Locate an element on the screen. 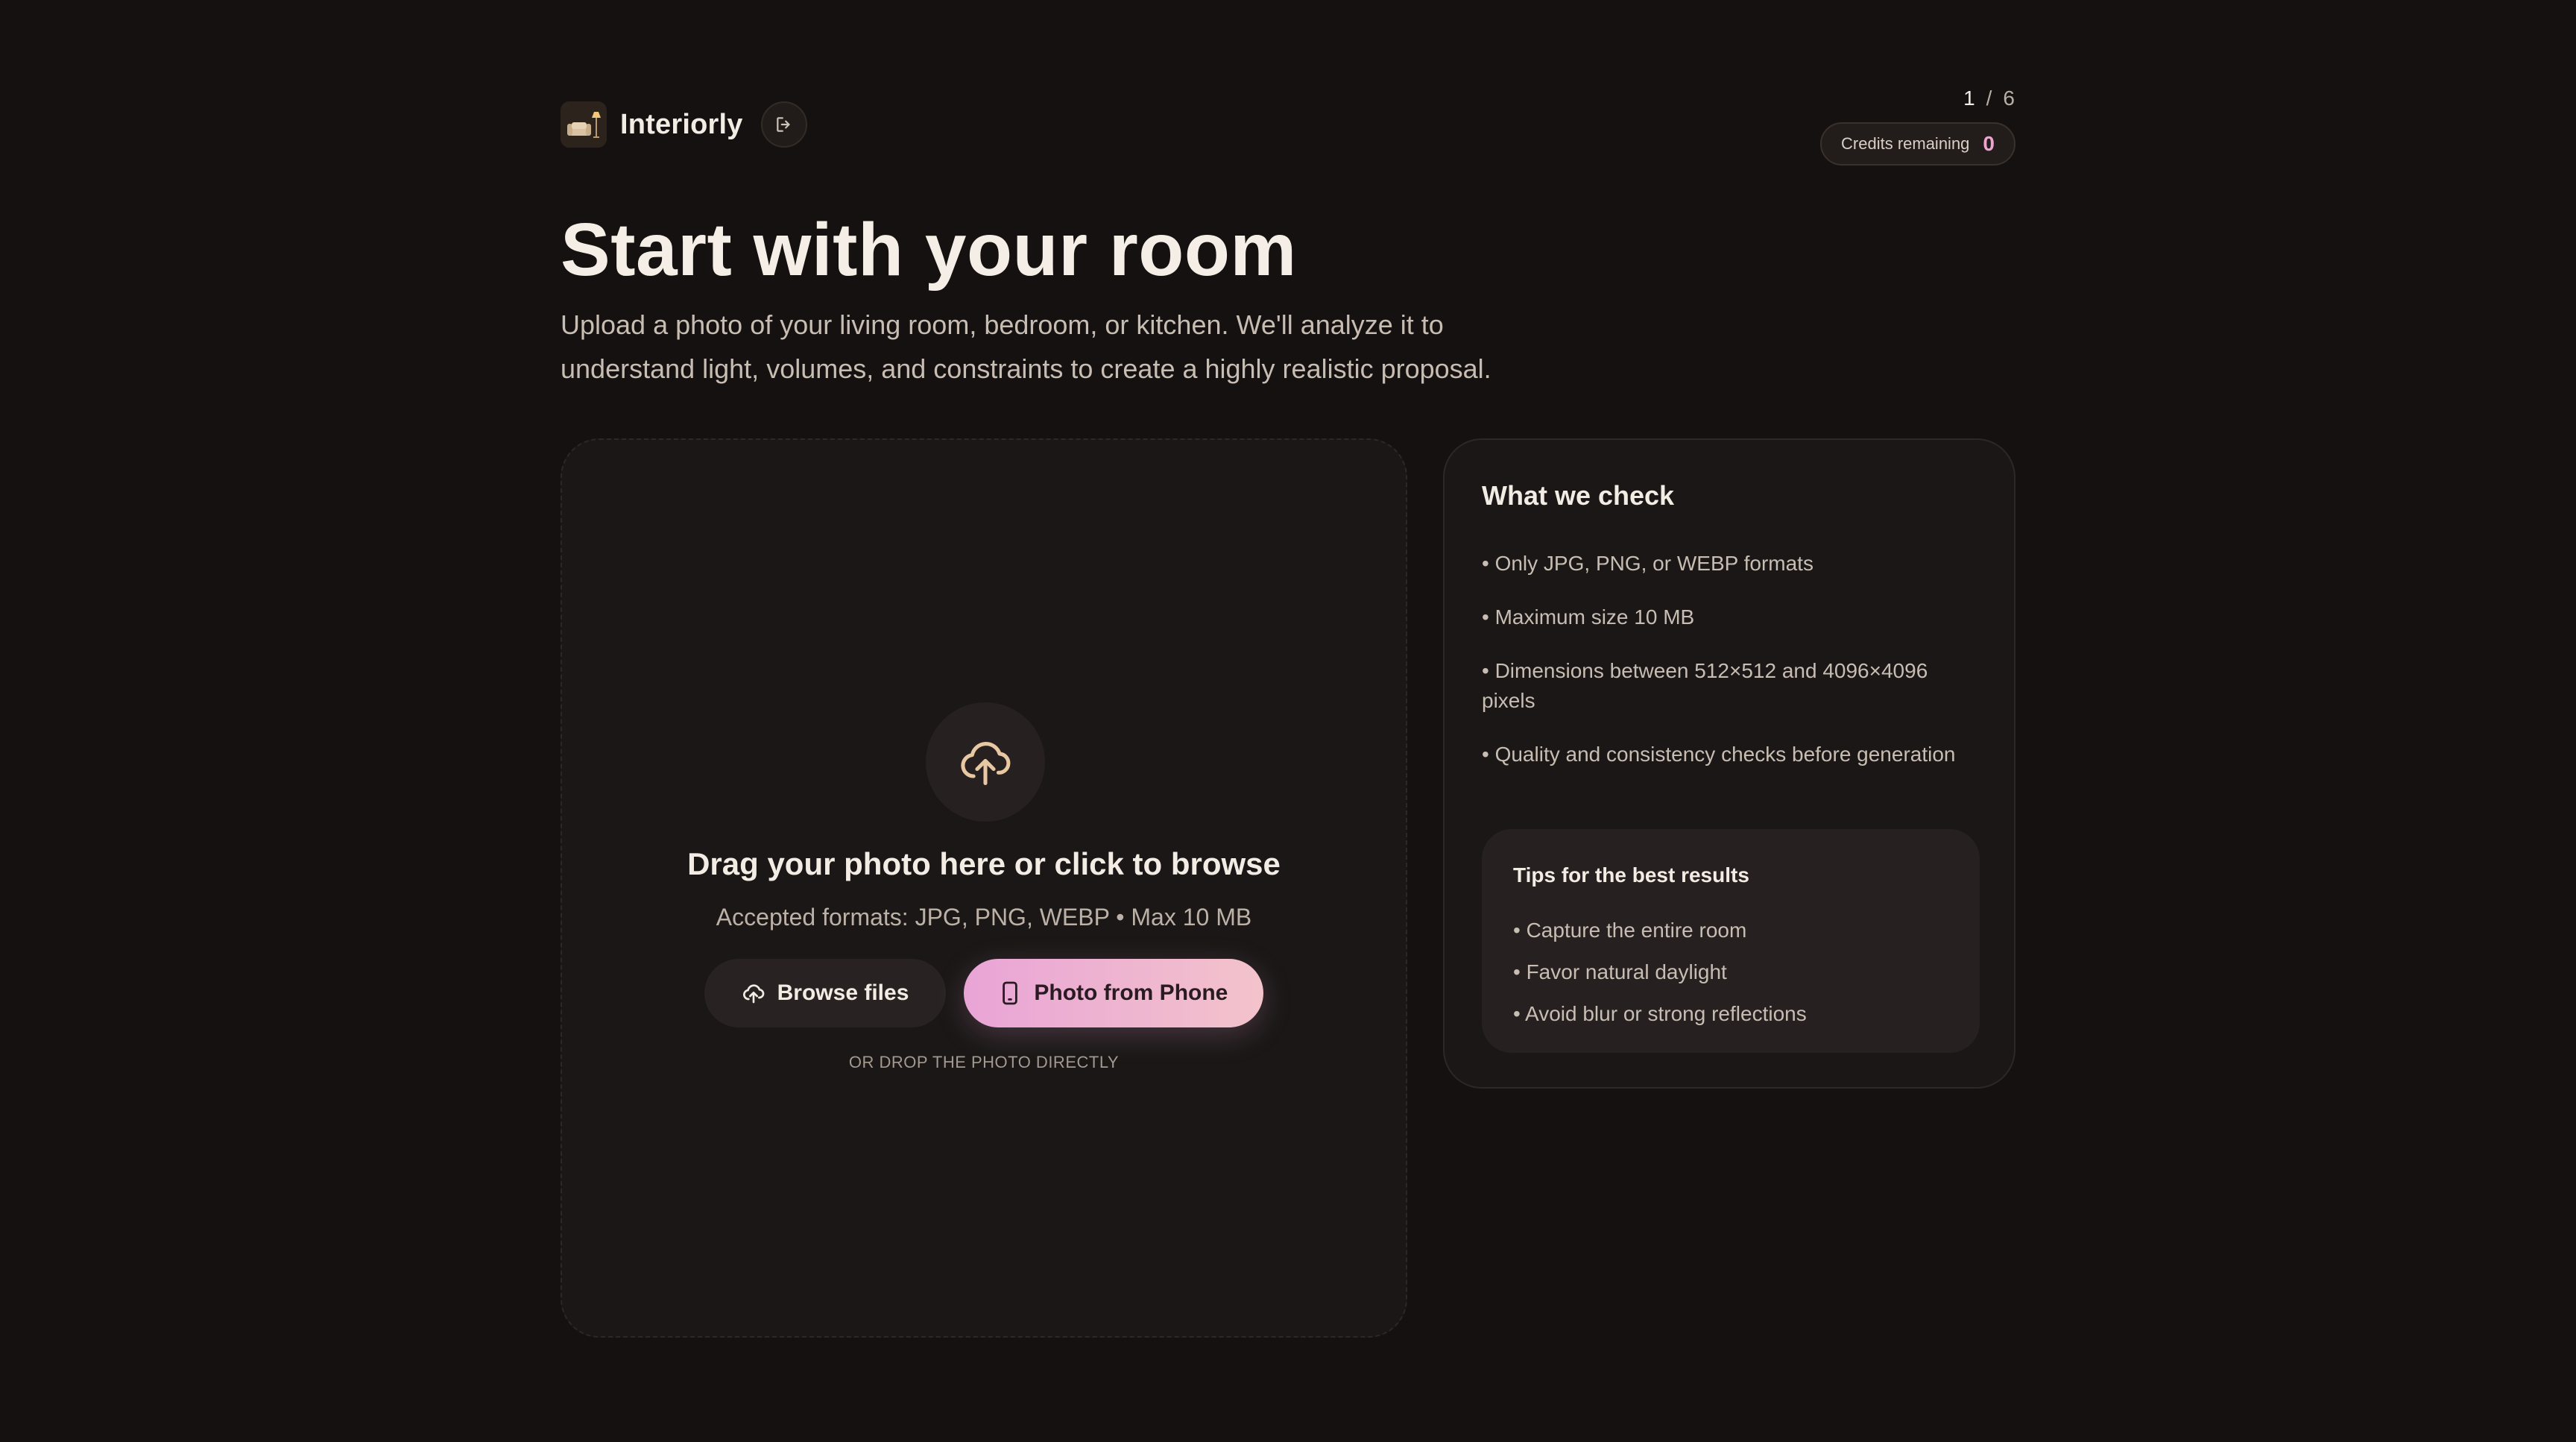  step-indicator: 1 / 6 is located at coordinates (1989, 98).